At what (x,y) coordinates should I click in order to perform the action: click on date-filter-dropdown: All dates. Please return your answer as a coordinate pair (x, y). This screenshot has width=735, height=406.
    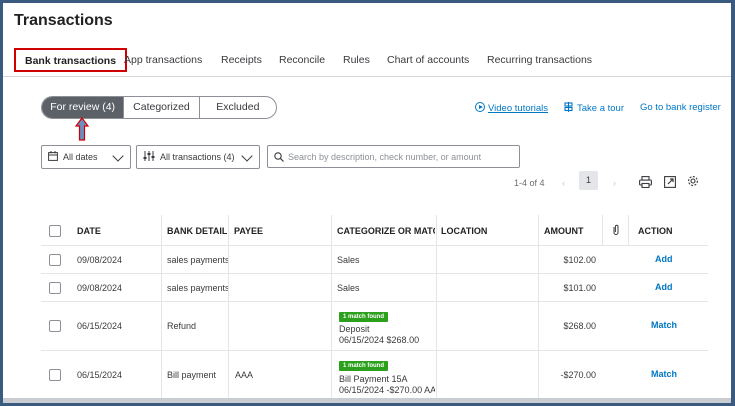
    Looking at the image, I should click on (86, 157).